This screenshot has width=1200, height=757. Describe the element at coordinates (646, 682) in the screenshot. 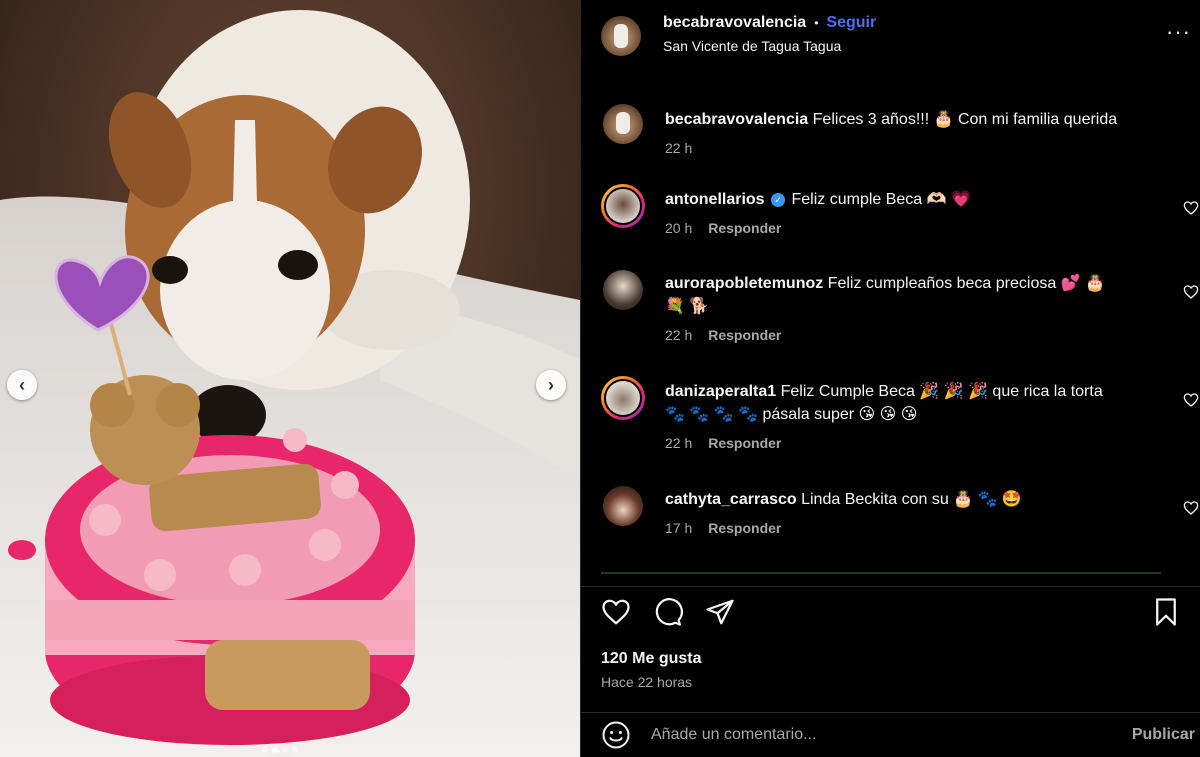

I see `post-timestamp: Hace 22 horas` at that location.